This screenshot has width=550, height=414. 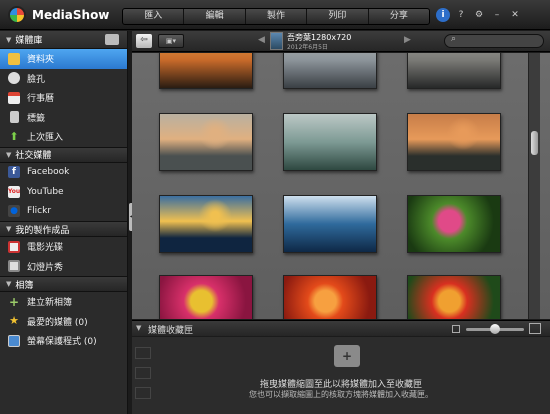 I want to click on face-icon, so click(x=14, y=78).